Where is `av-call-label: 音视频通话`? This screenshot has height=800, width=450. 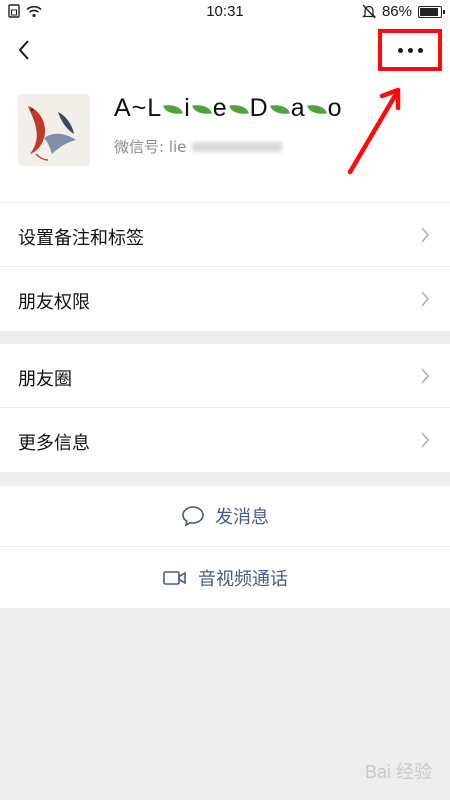 av-call-label: 音视频通话 is located at coordinates (243, 579).